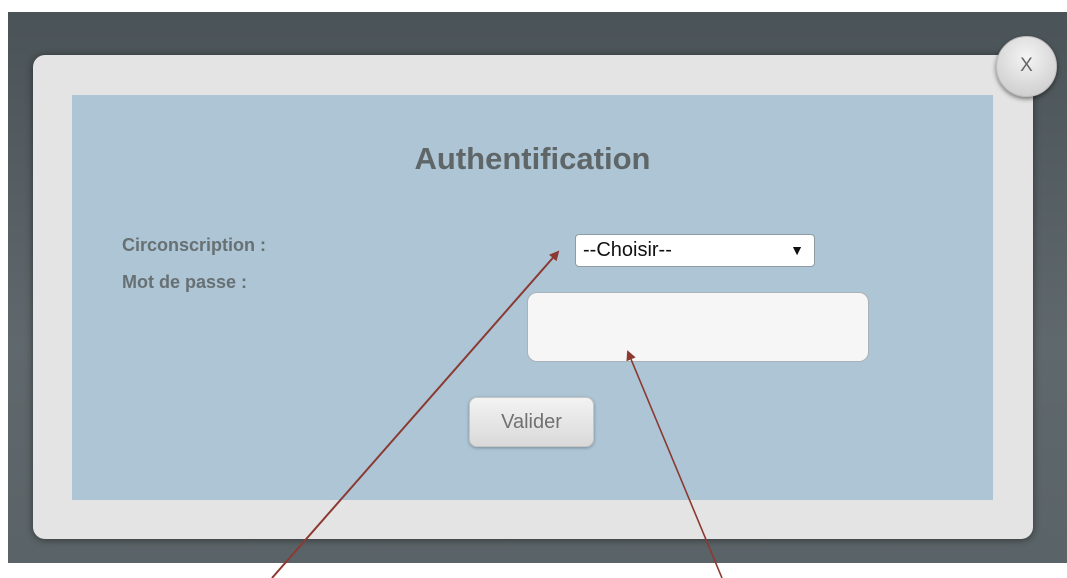  I want to click on circonscription-select: --Choisir-- ▼, so click(695, 250).